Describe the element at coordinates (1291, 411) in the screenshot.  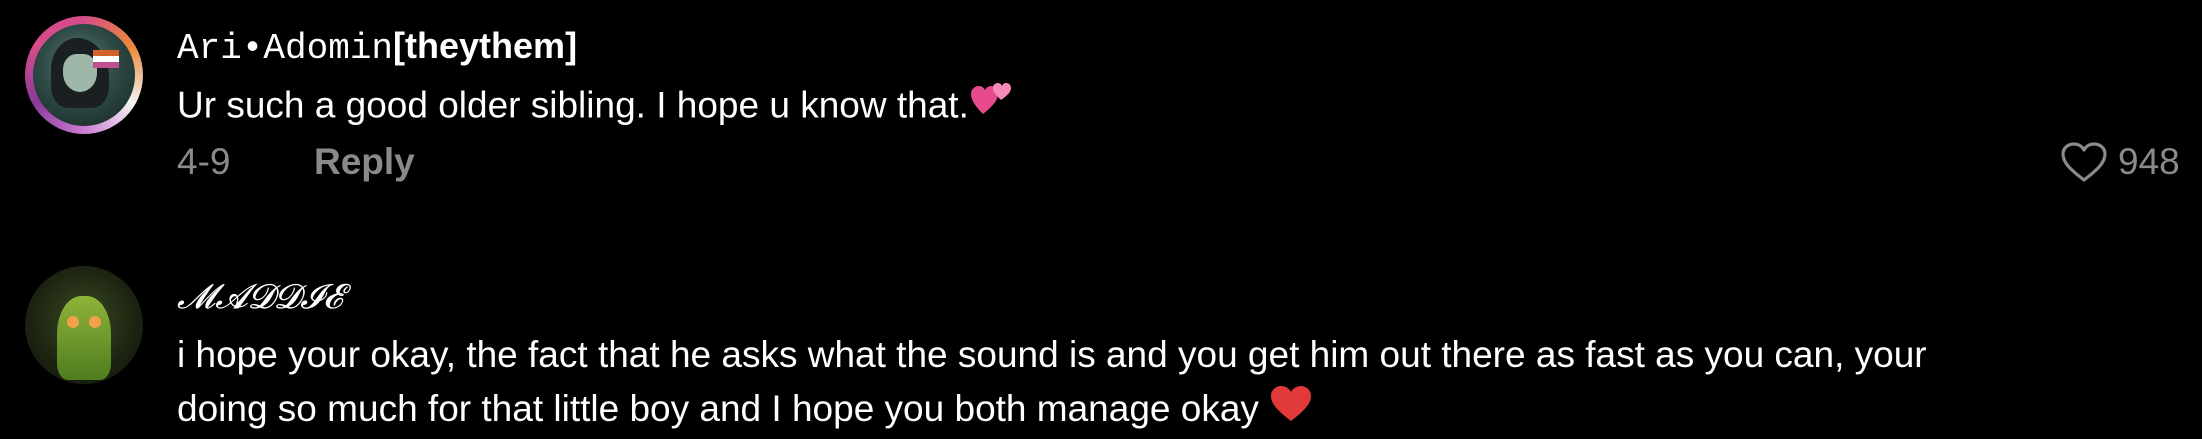
I see `red-heart-emoji-icon` at that location.